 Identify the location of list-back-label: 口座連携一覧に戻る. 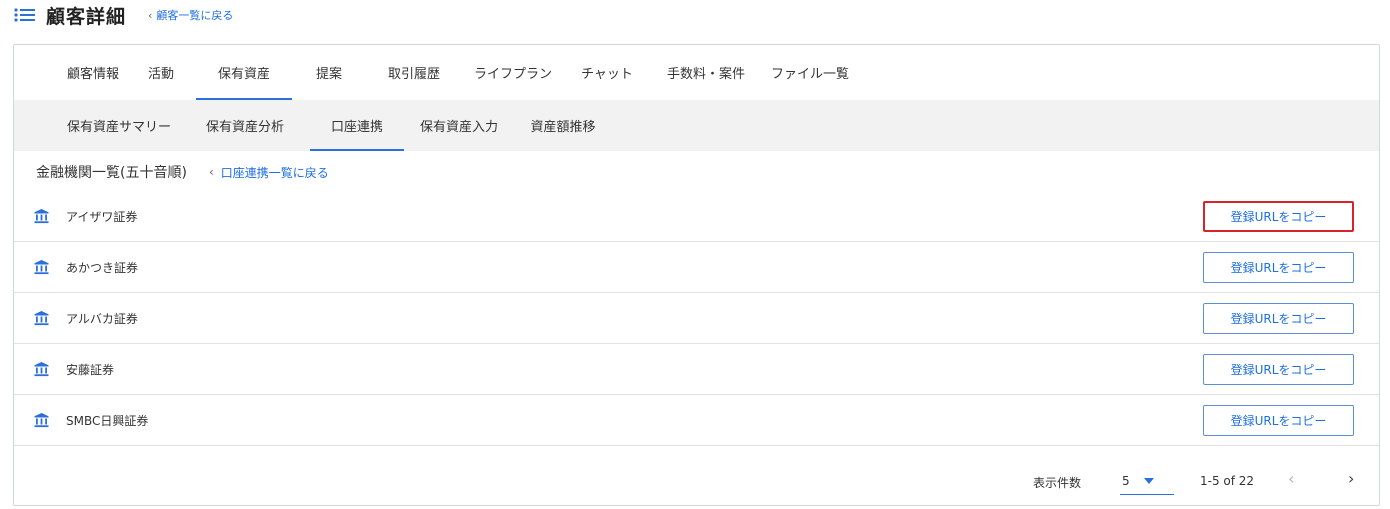
(274, 172).